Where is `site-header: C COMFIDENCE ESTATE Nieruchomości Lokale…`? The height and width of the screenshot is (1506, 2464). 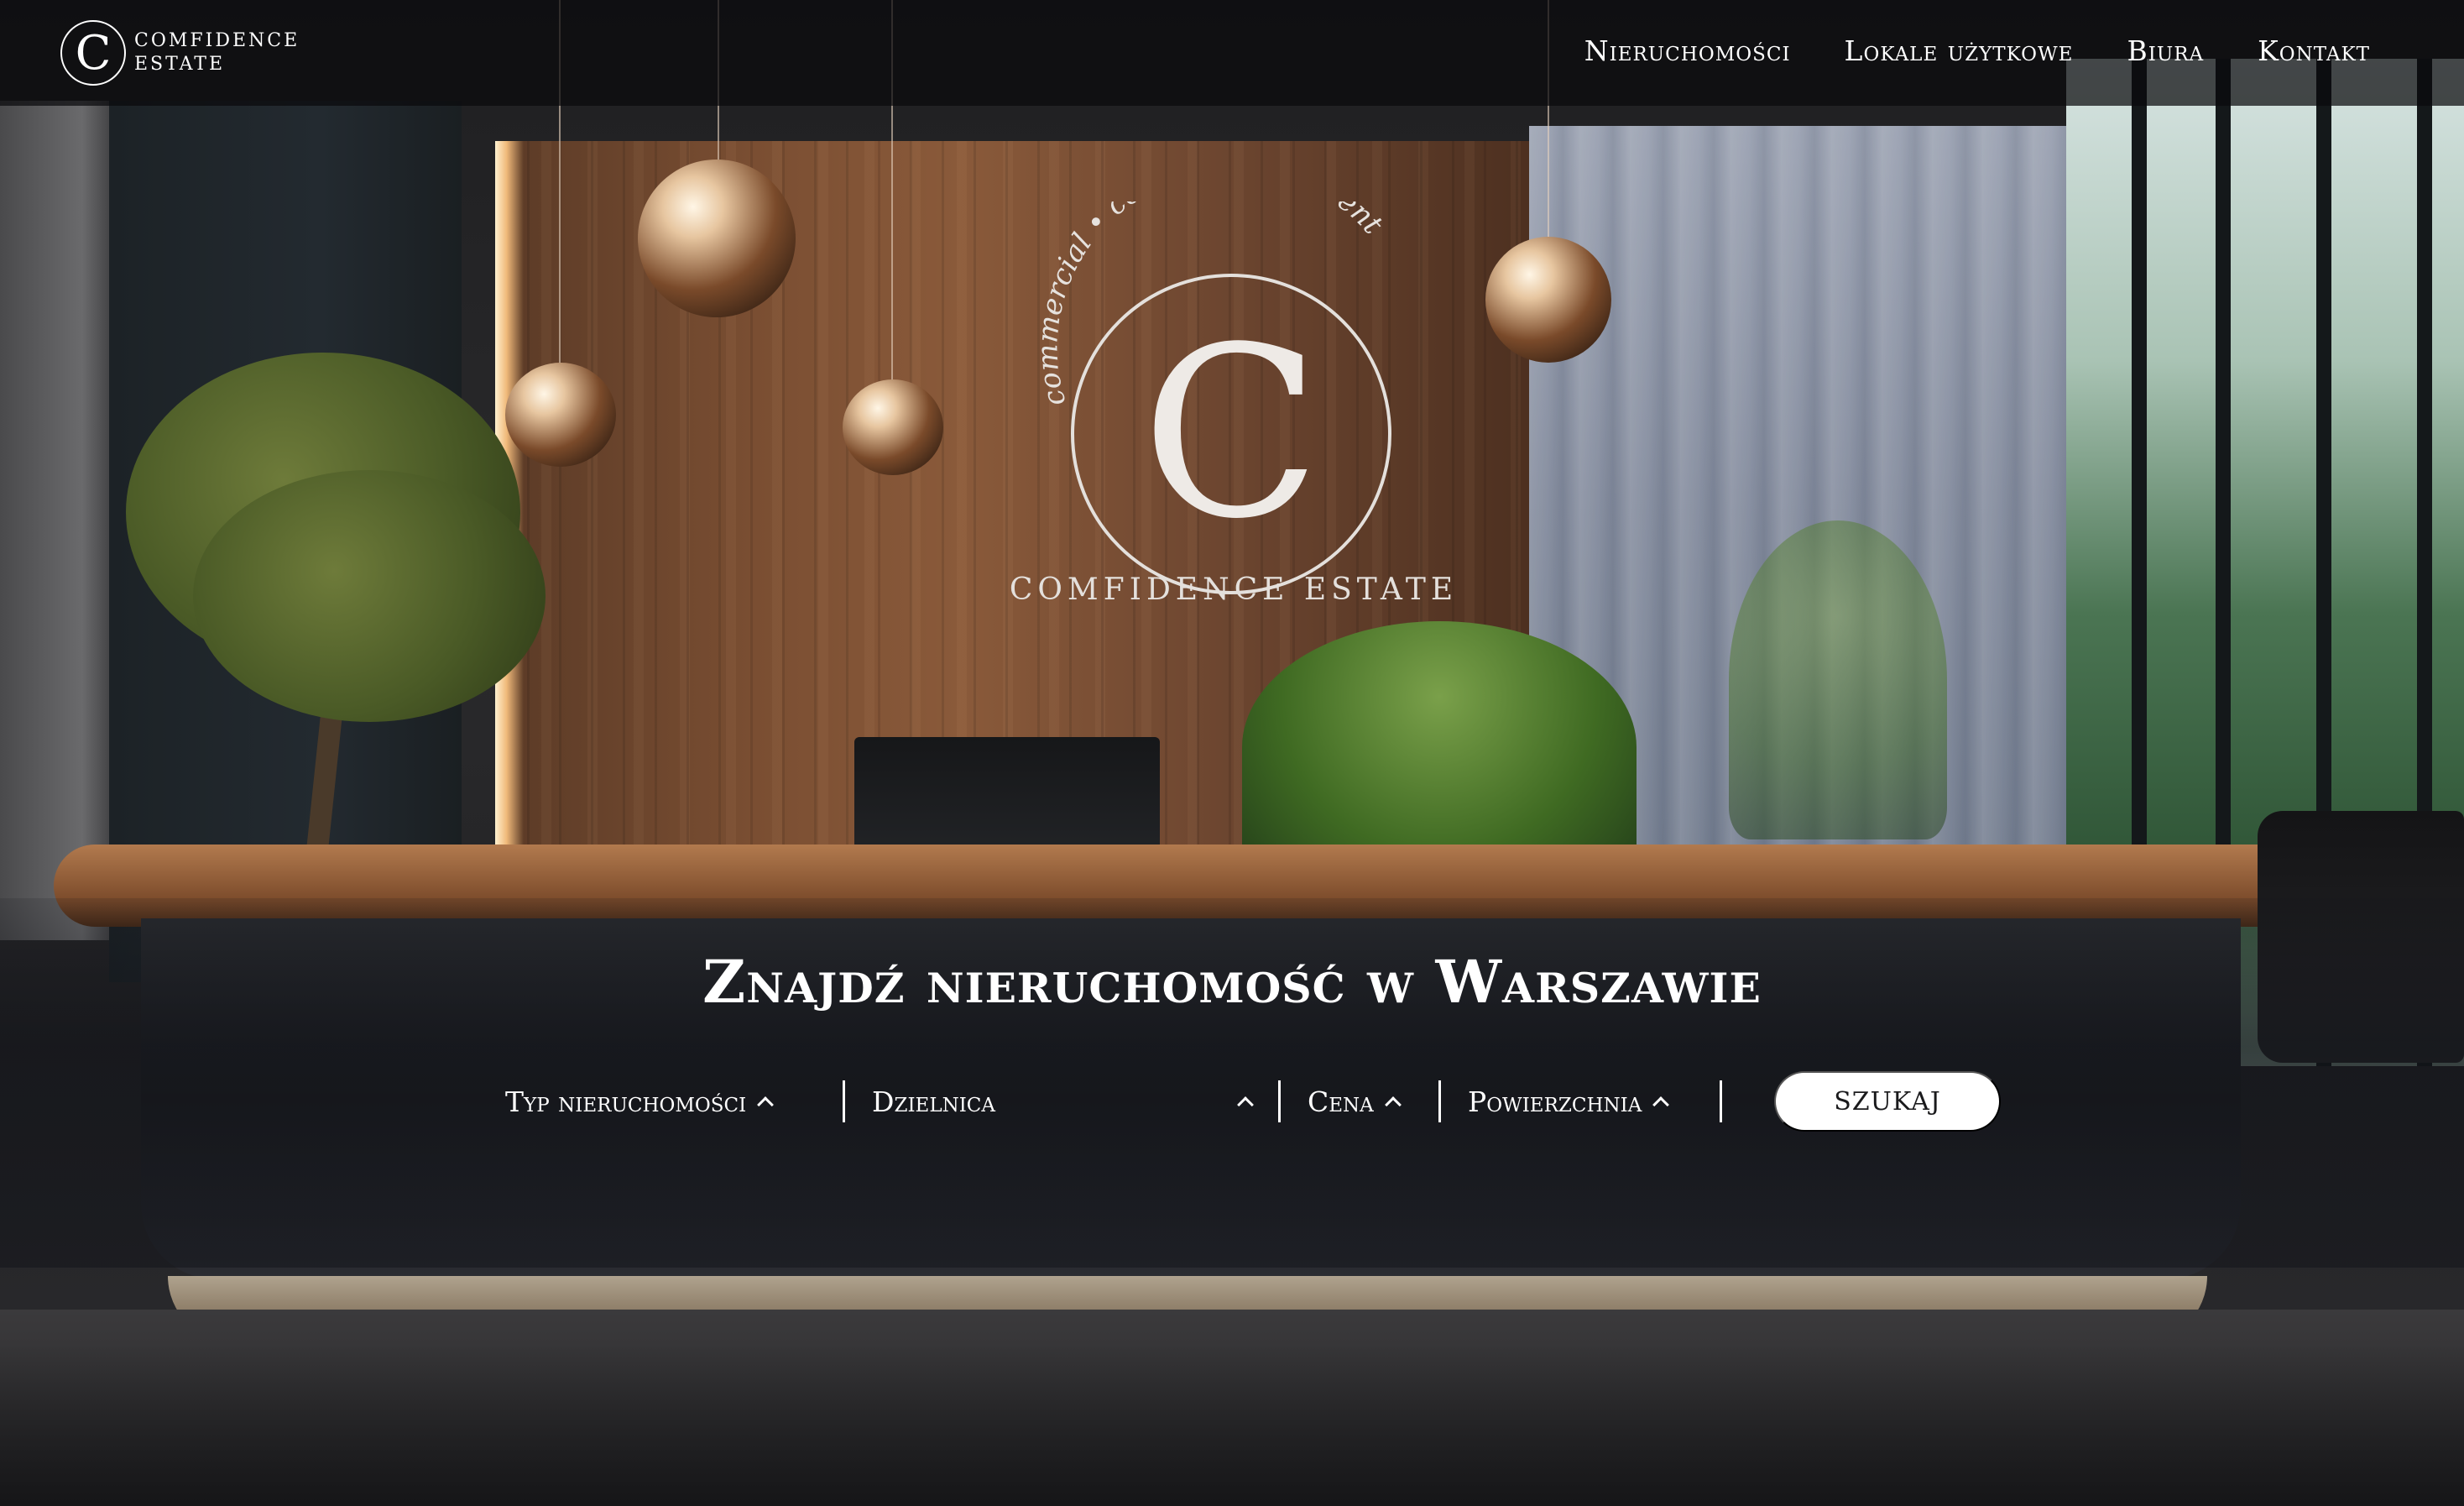
site-header: C COMFIDENCE ESTATE Nieruchomości Lokale… is located at coordinates (1232, 53).